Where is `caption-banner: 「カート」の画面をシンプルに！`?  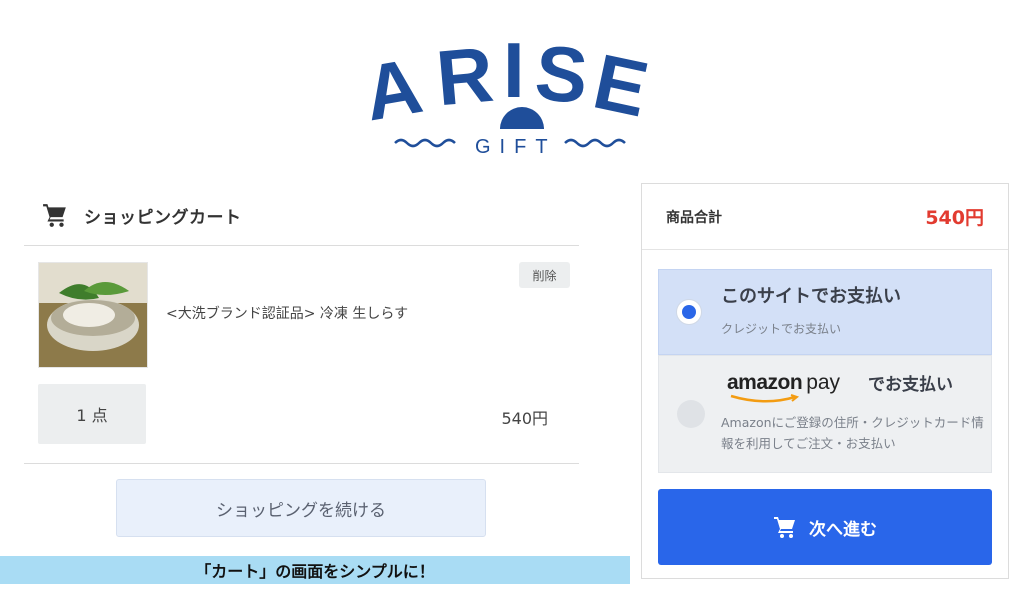
caption-banner: 「カート」の画面をシンプルに！ is located at coordinates (315, 570).